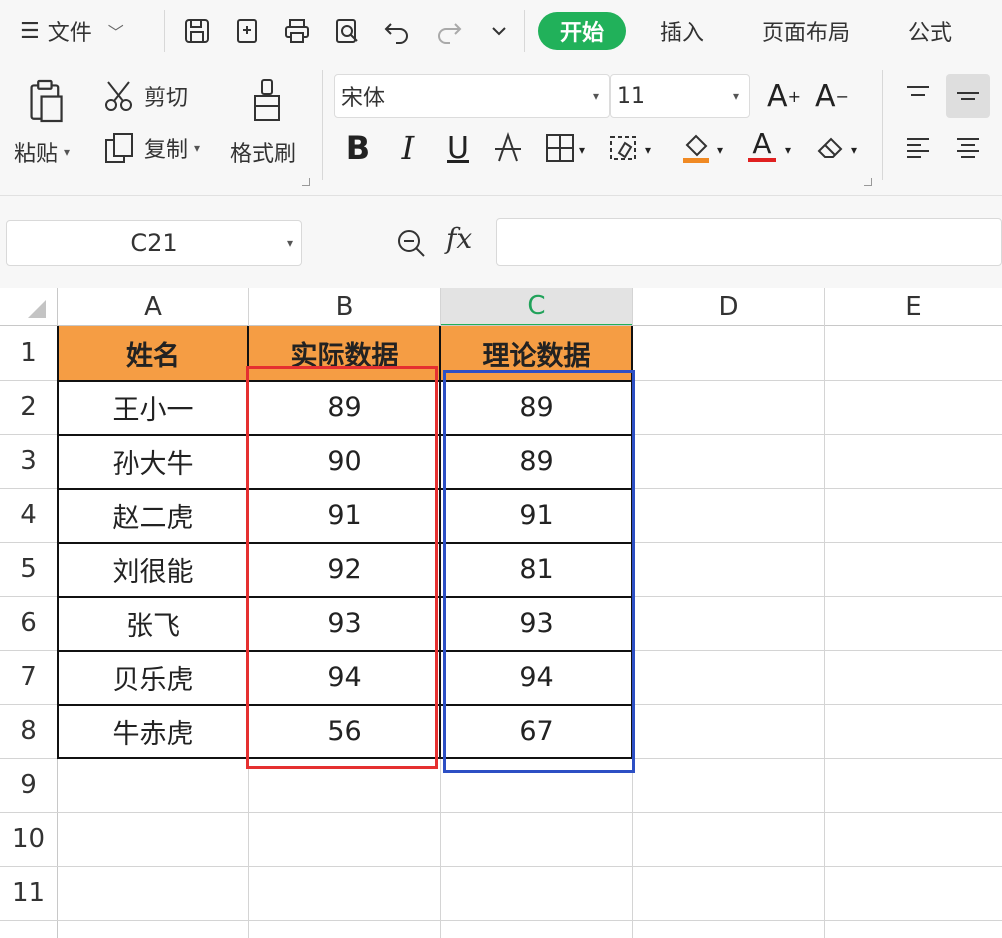 This screenshot has width=1002, height=938. I want to click on menu-tab-bar: ☰ 文件 ﹀ 开始 插入 页面布局 公式, so click(501, 31).